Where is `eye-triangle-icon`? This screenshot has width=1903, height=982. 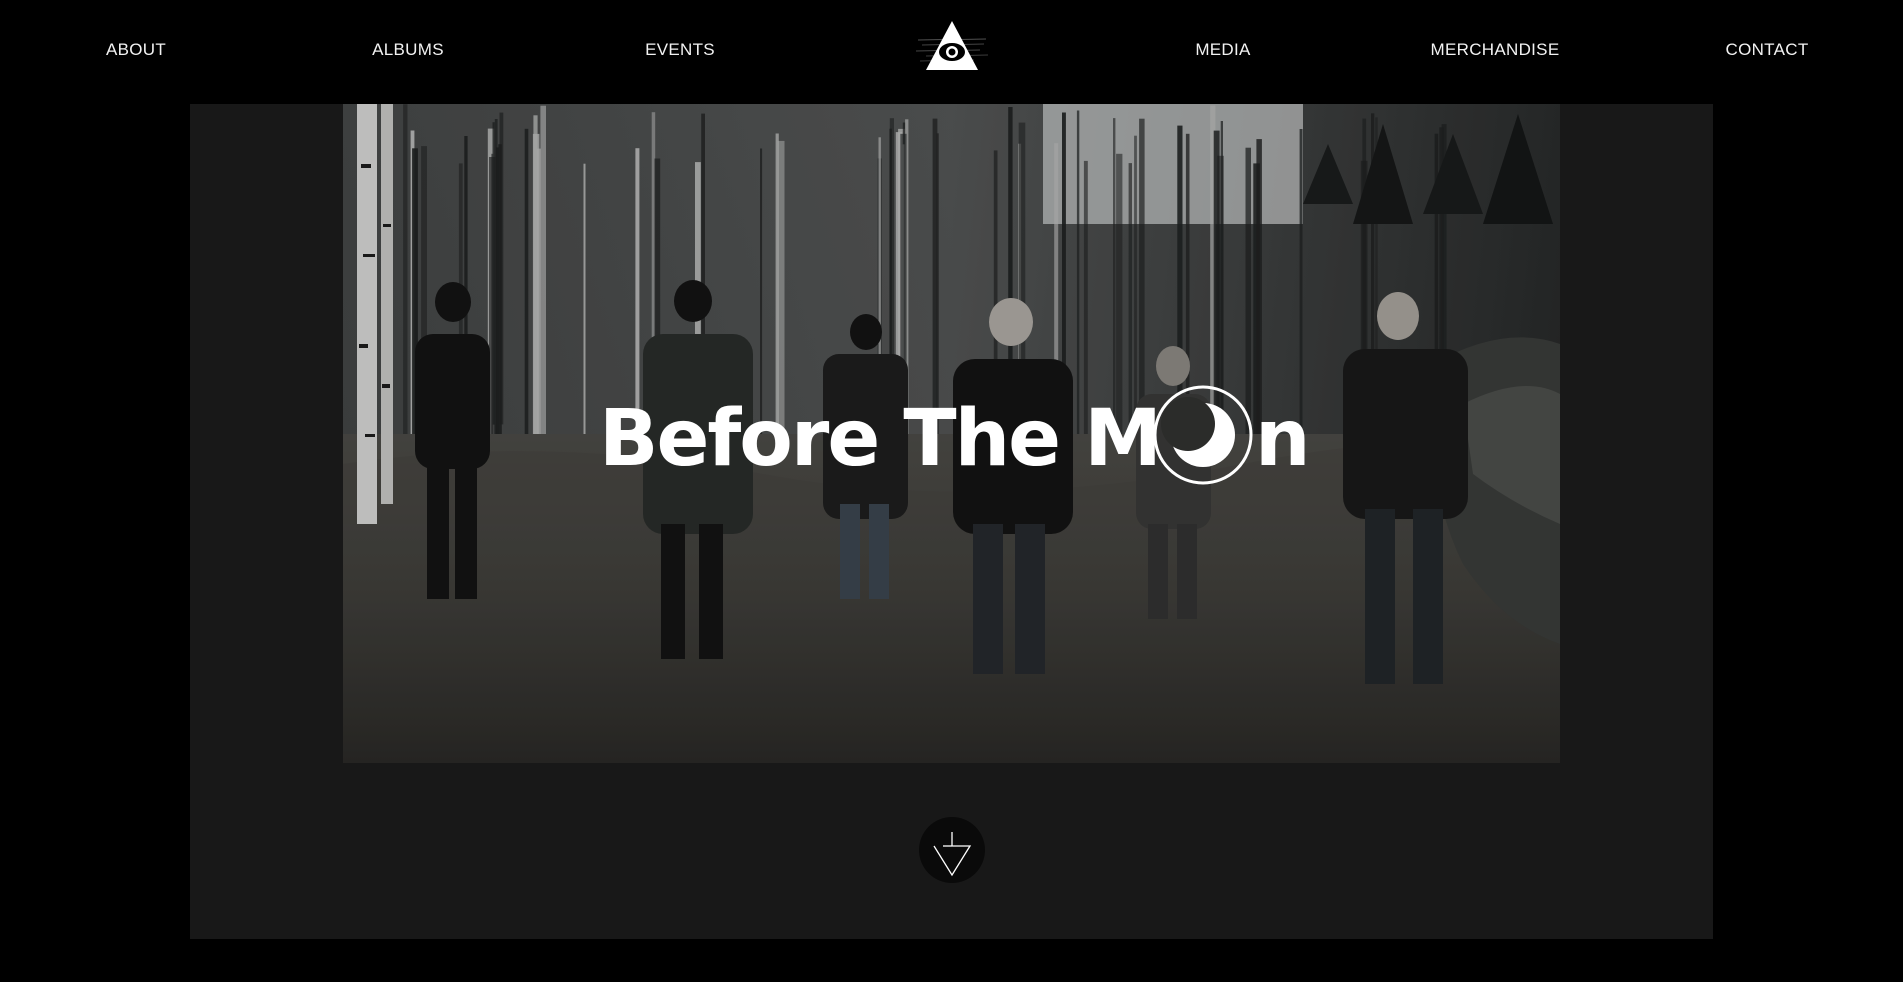
eye-triangle-icon is located at coordinates (952, 45).